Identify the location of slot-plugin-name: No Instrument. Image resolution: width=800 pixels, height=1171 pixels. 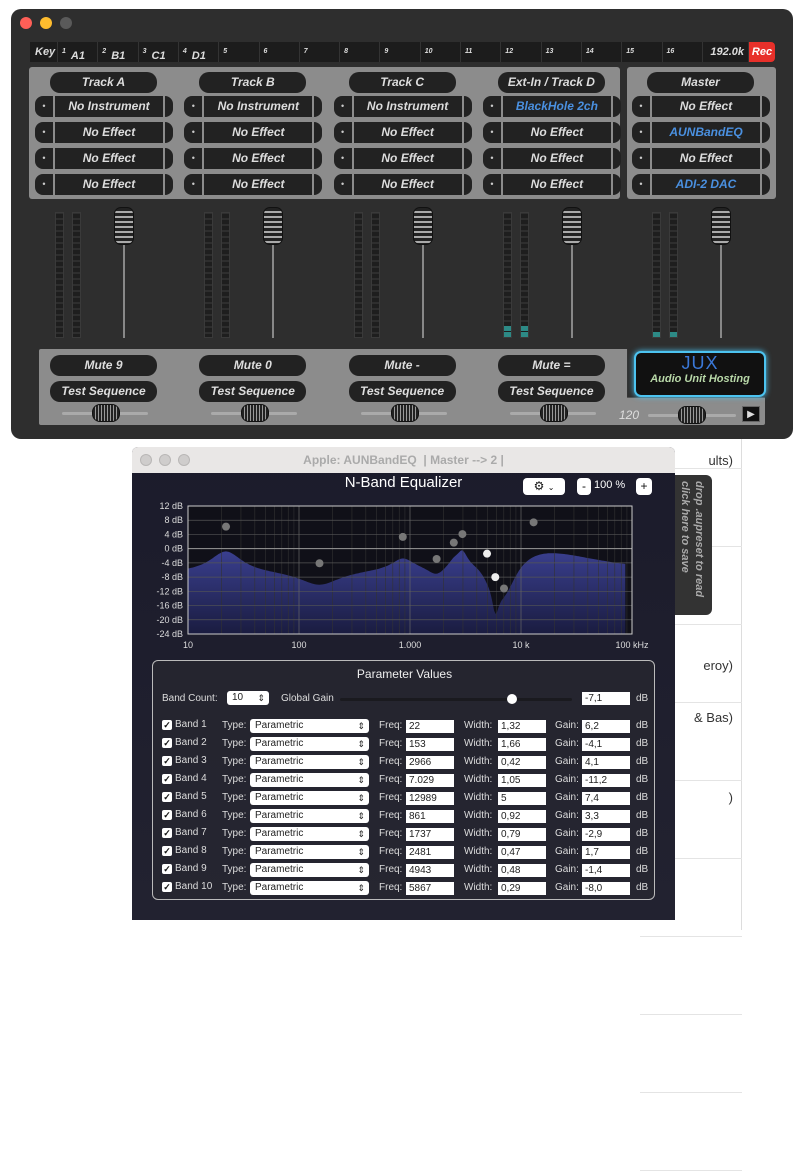
(109, 106).